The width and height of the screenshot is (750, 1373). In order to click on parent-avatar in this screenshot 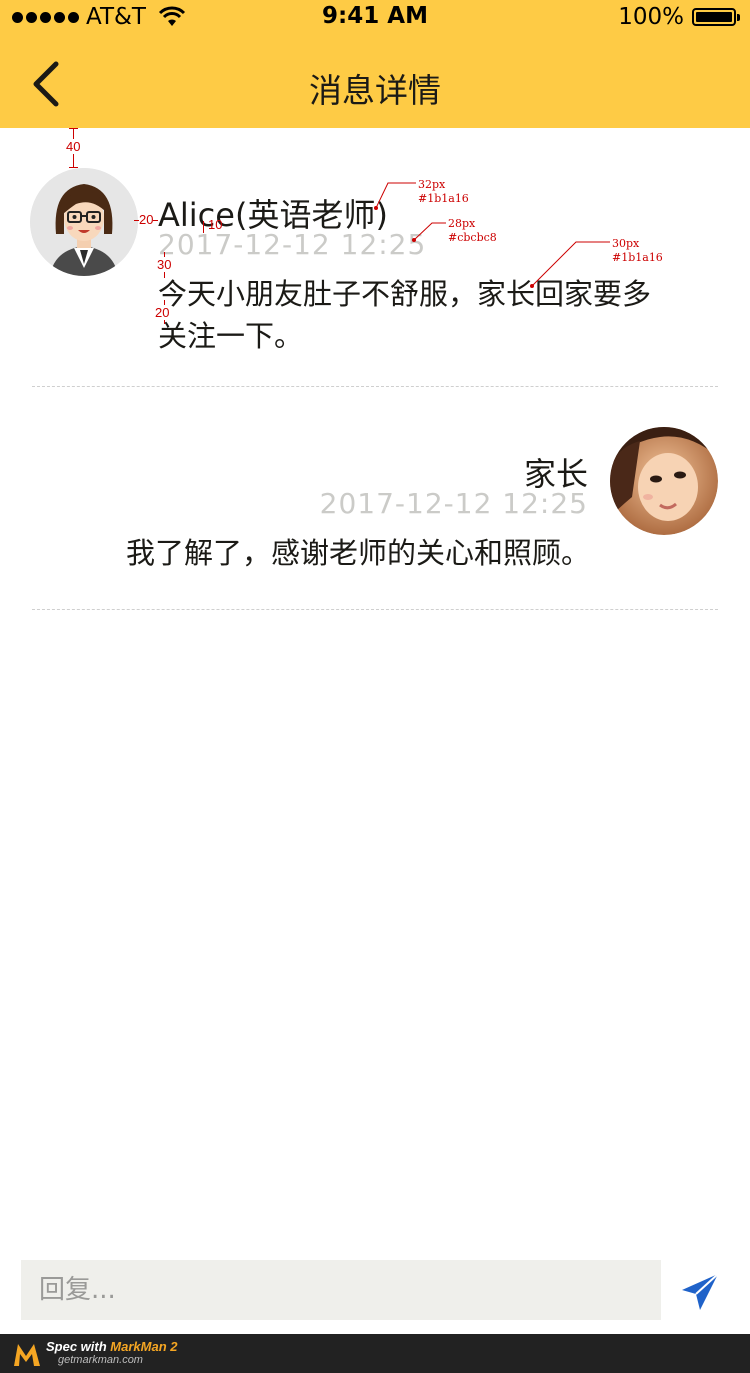, I will do `click(664, 481)`.